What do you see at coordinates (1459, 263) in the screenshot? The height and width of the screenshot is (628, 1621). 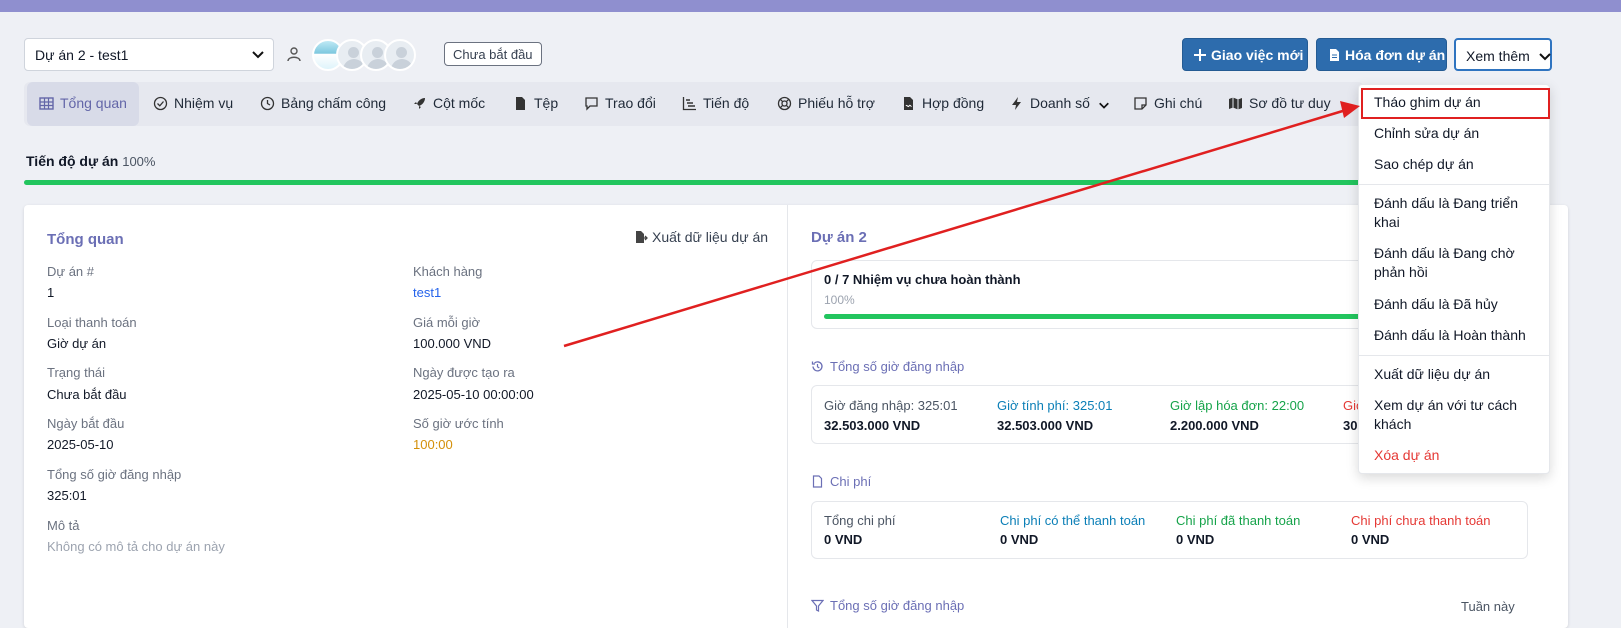 I see `mark-awaiting-feedback-item: Đánh dấu là Đang chờ phản hồi` at bounding box center [1459, 263].